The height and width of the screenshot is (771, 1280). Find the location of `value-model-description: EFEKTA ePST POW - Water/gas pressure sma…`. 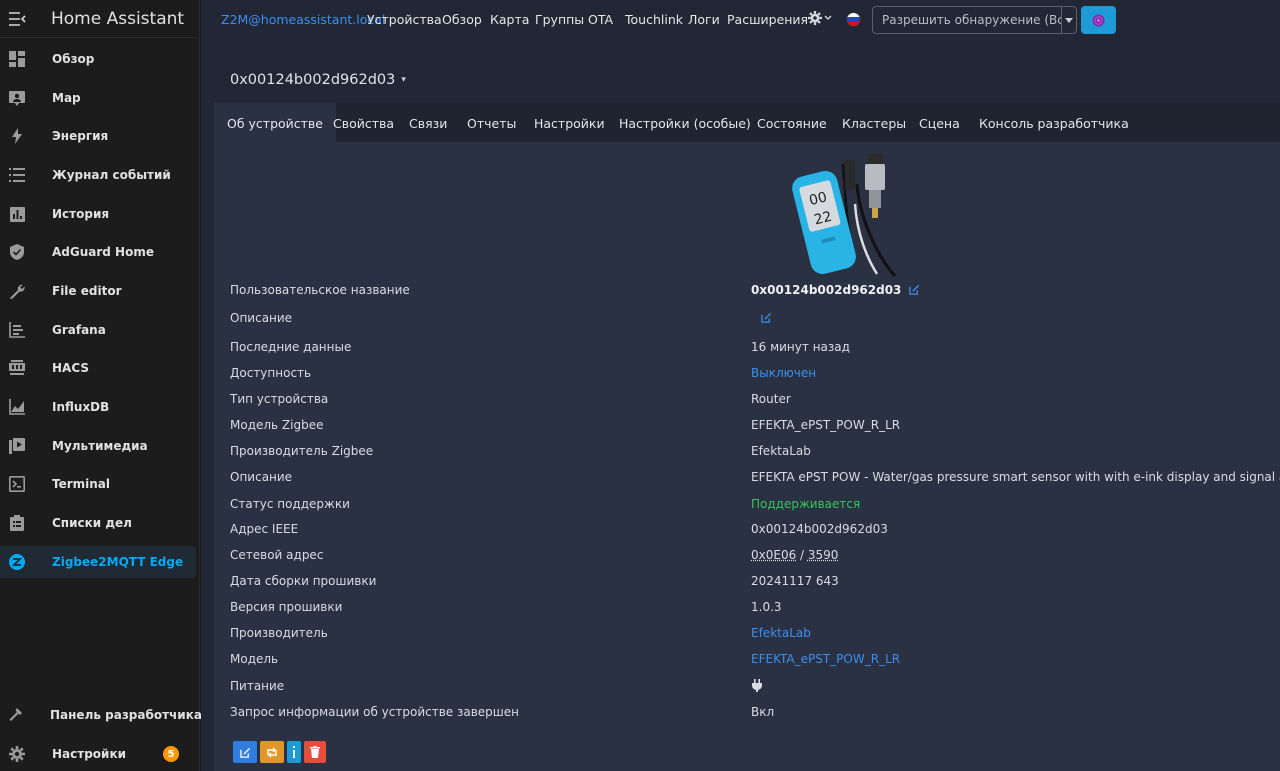

value-model-description: EFEKTA ePST POW - Water/gas pressure sma… is located at coordinates (1015, 477).